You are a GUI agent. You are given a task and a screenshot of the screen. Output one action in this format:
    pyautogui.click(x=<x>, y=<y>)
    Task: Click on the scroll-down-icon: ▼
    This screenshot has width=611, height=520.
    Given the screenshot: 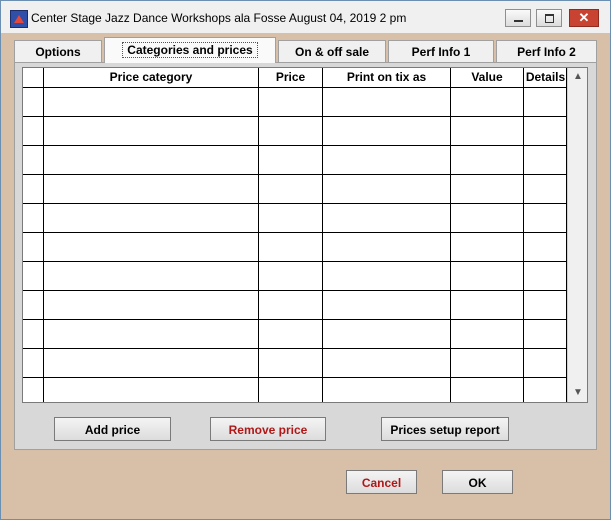 What is the action you would take?
    pyautogui.click(x=577, y=393)
    